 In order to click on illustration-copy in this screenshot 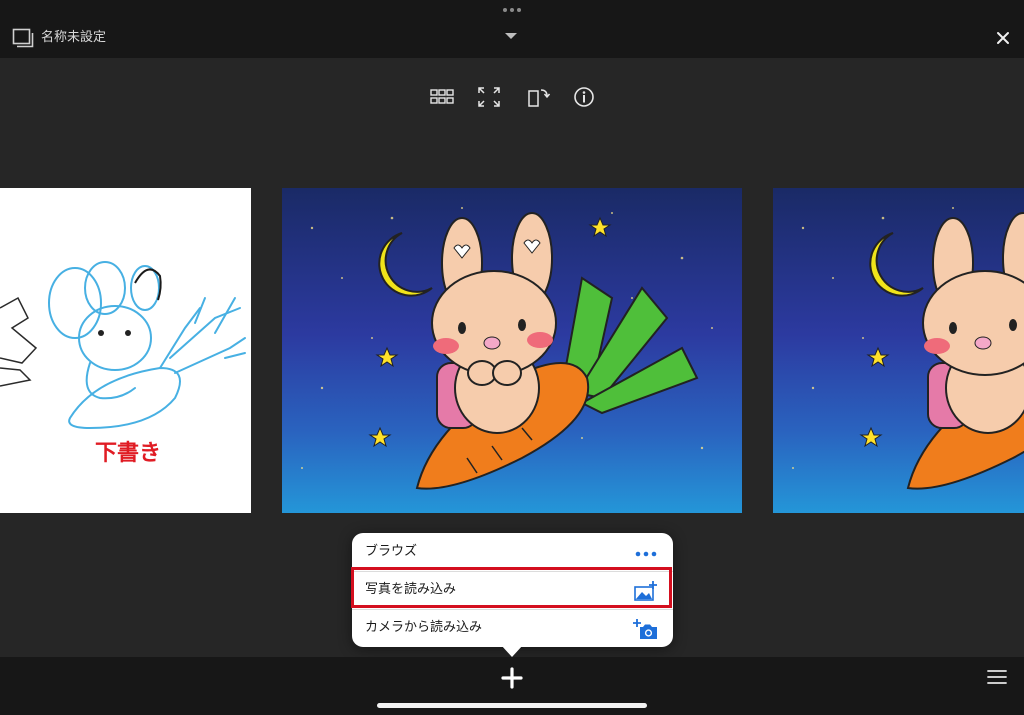, I will do `click(898, 350)`.